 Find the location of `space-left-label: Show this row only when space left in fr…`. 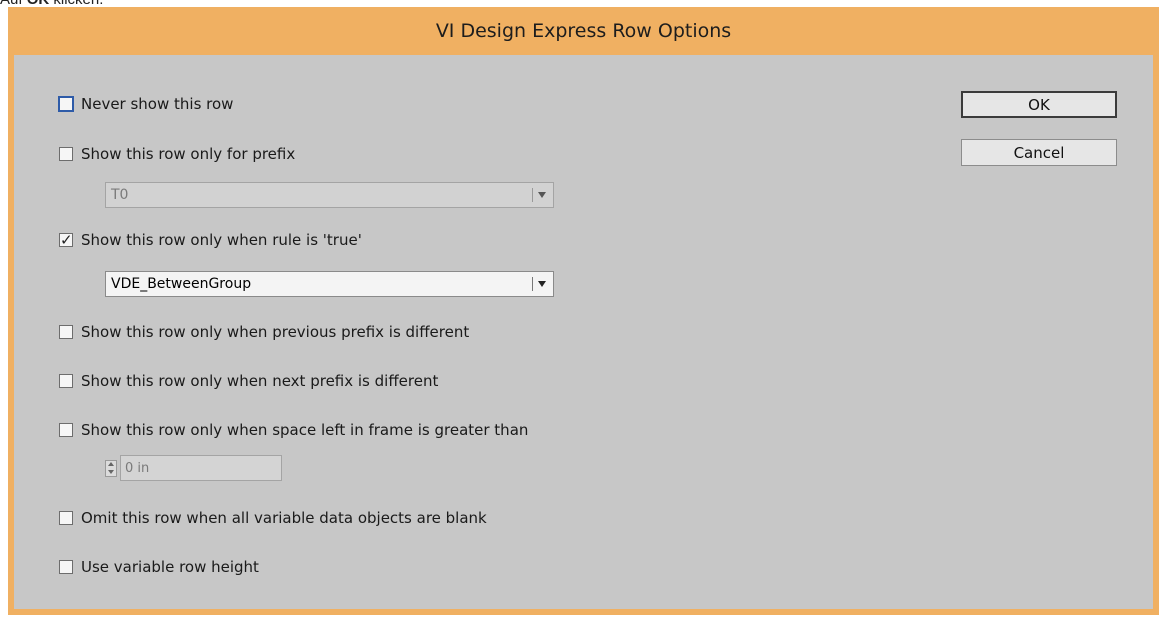

space-left-label: Show this row only when space left in fr… is located at coordinates (305, 430).